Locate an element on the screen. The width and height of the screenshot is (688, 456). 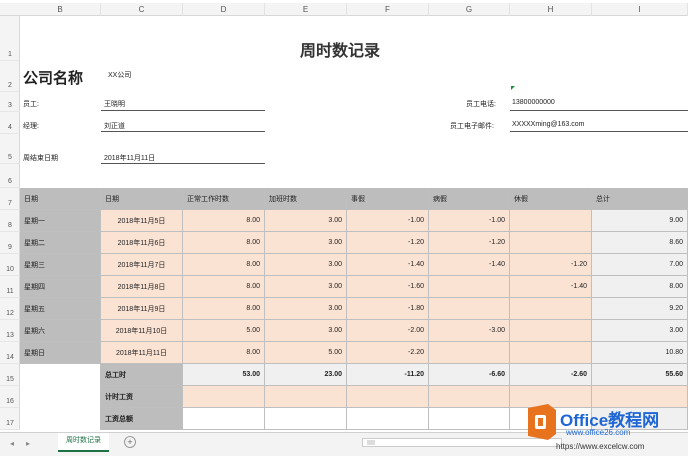
total-wage-label: 工资总额 is located at coordinates (142, 419).